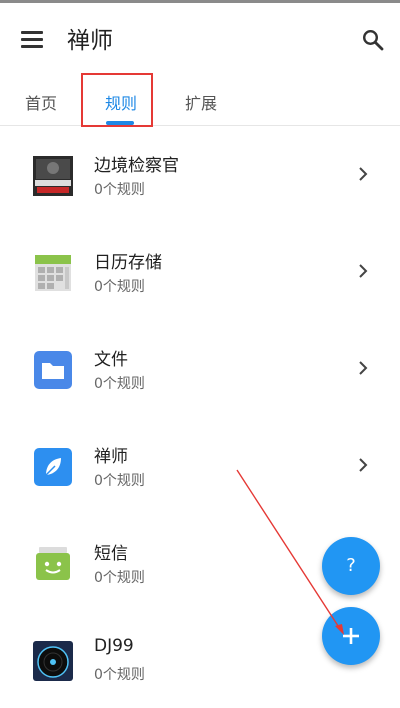 The height and width of the screenshot is (708, 400). What do you see at coordinates (136, 166) in the screenshot?
I see `app-name: 边境检察官` at bounding box center [136, 166].